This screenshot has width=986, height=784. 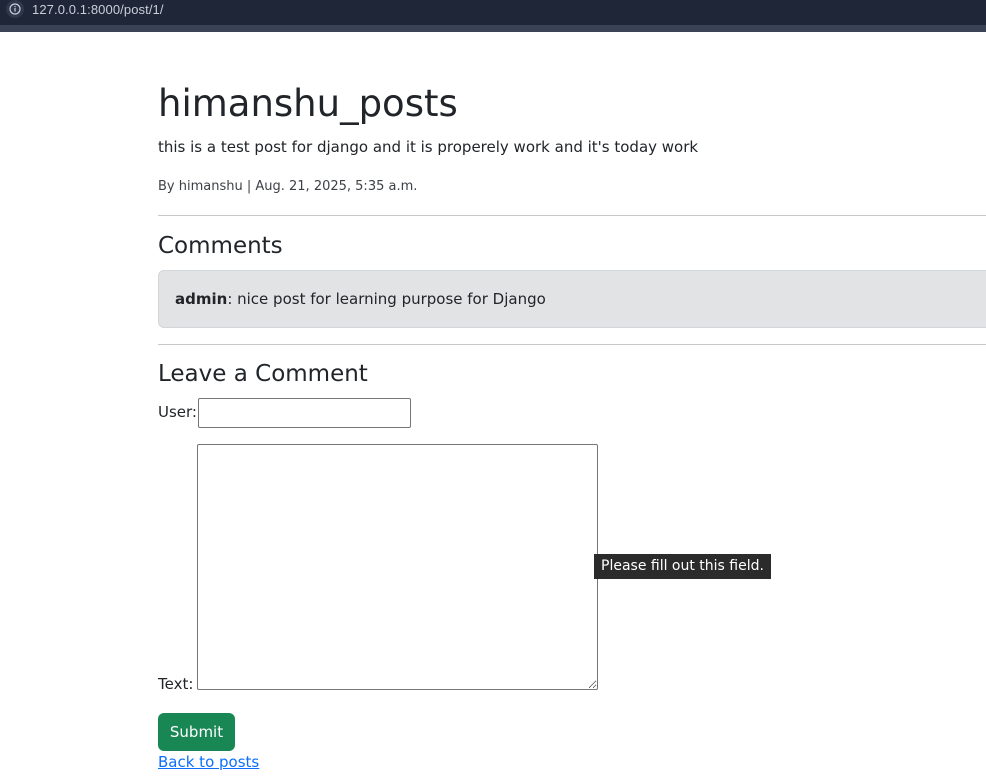 What do you see at coordinates (397, 567) in the screenshot?
I see `comment-textarea` at bounding box center [397, 567].